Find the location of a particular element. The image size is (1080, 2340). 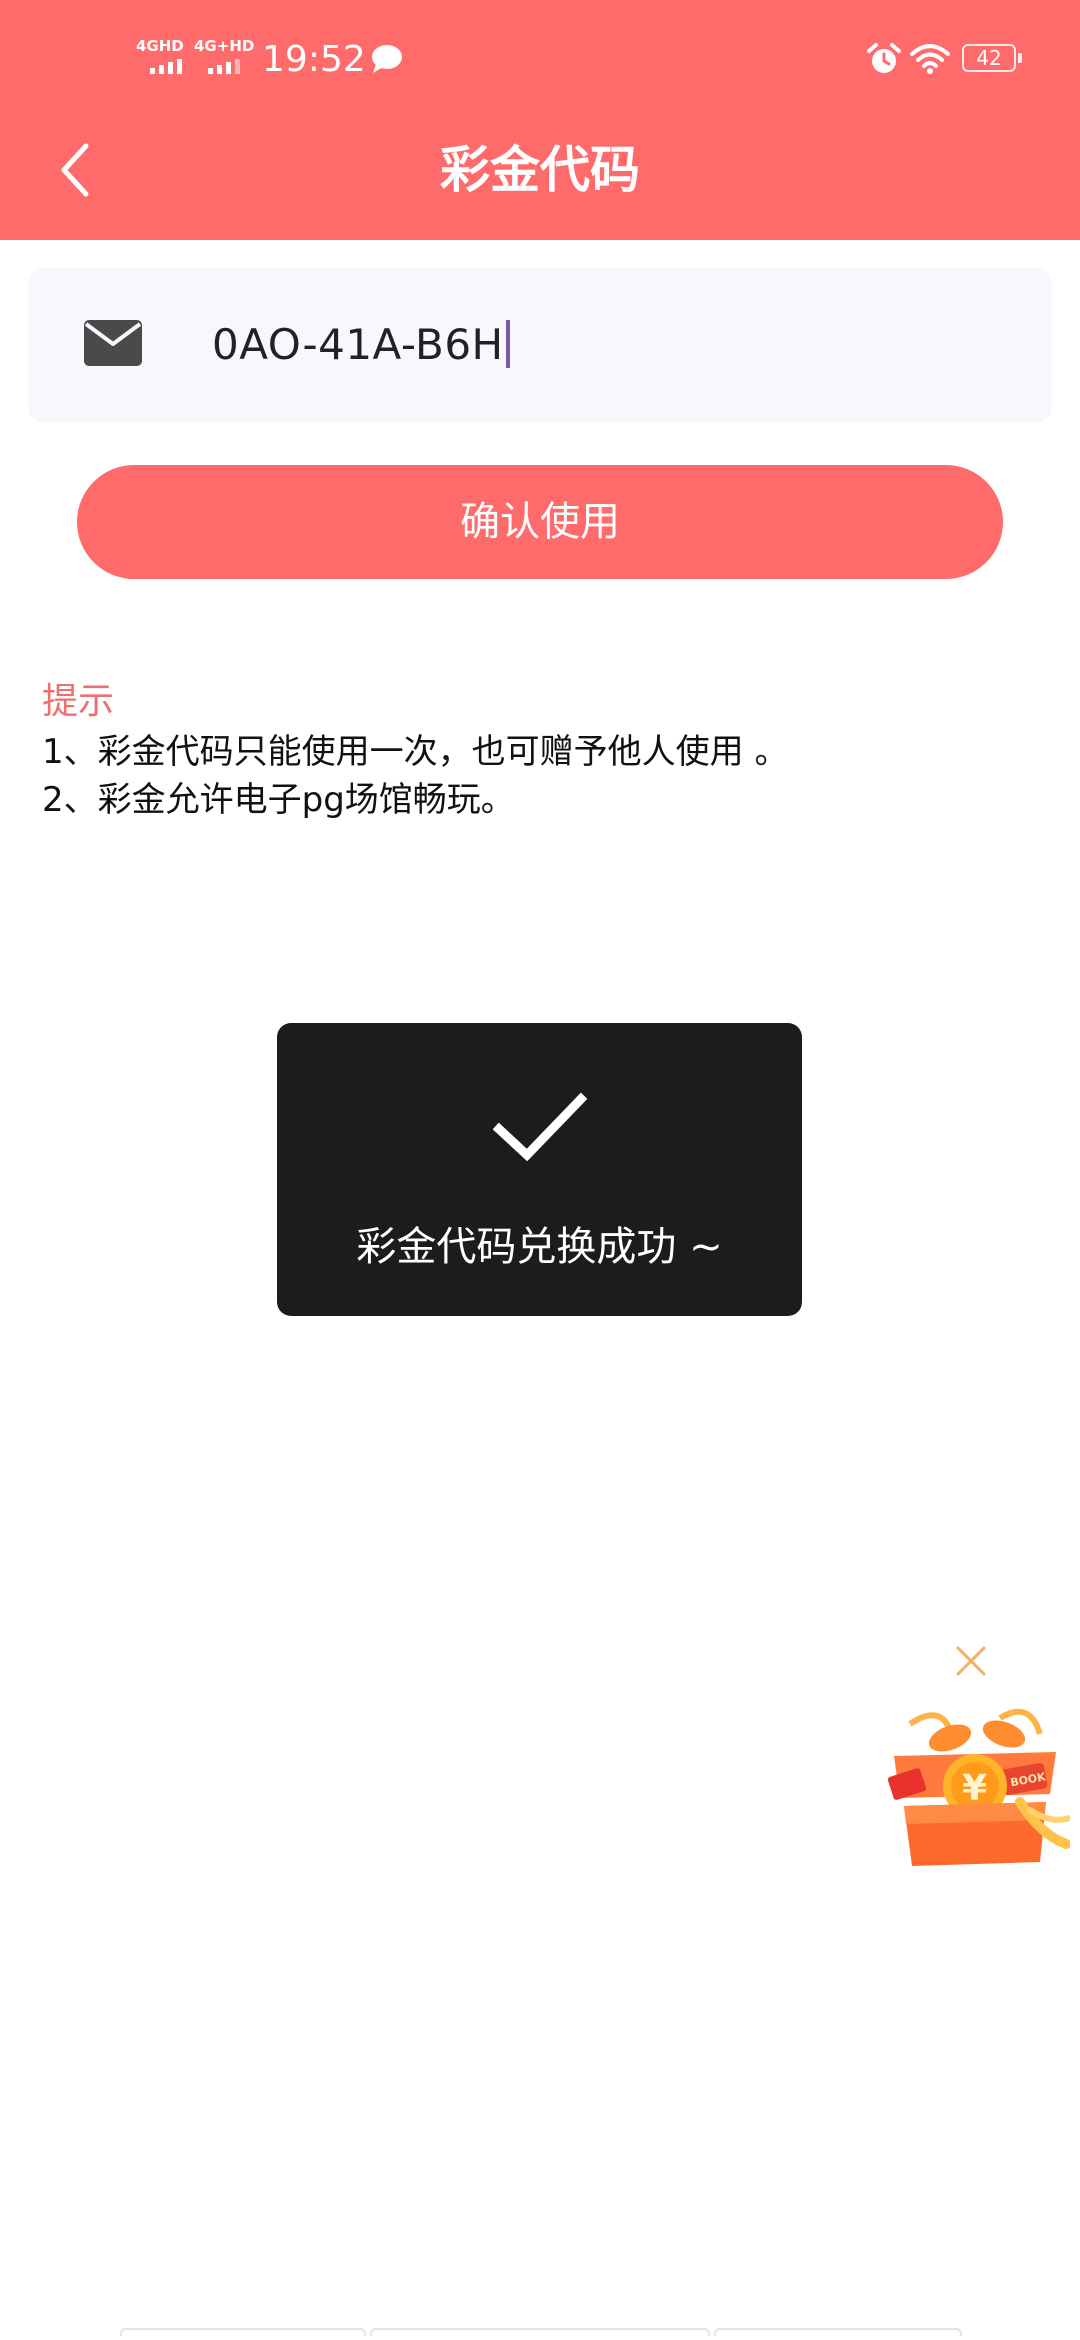

confirm-use-button: 确认使用 is located at coordinates (540, 522).